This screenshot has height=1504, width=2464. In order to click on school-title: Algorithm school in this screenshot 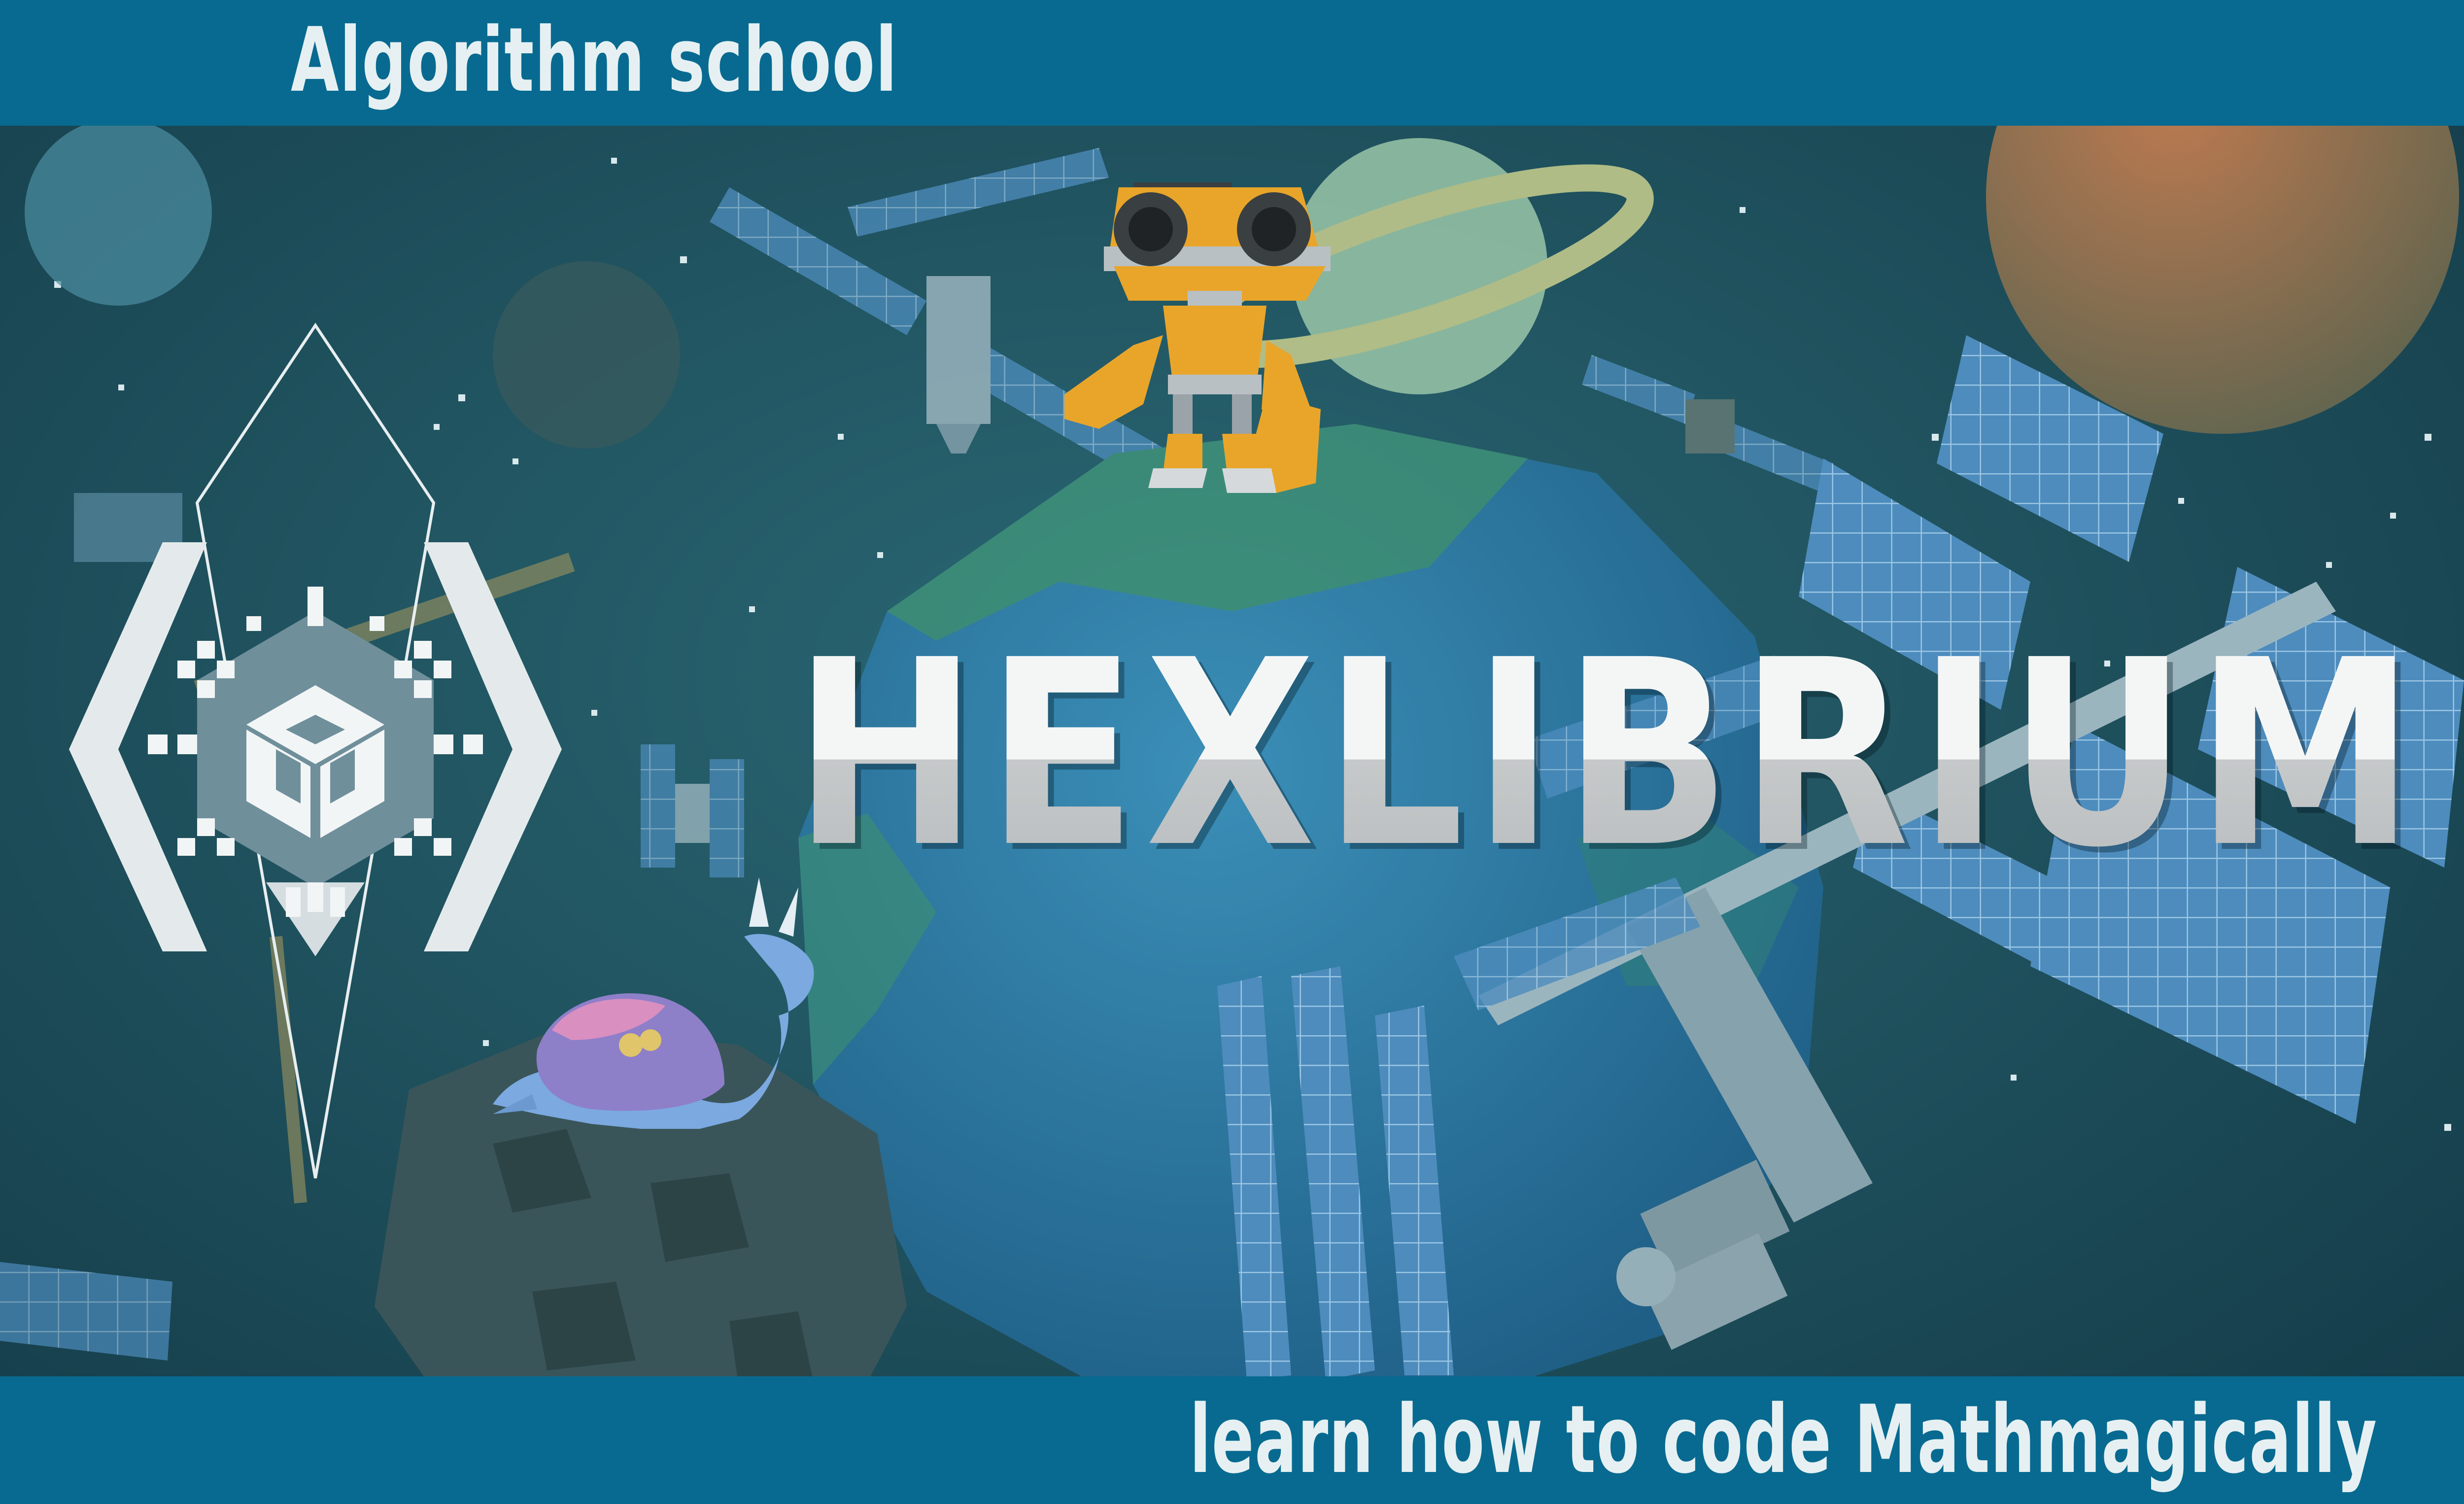, I will do `click(594, 60)`.